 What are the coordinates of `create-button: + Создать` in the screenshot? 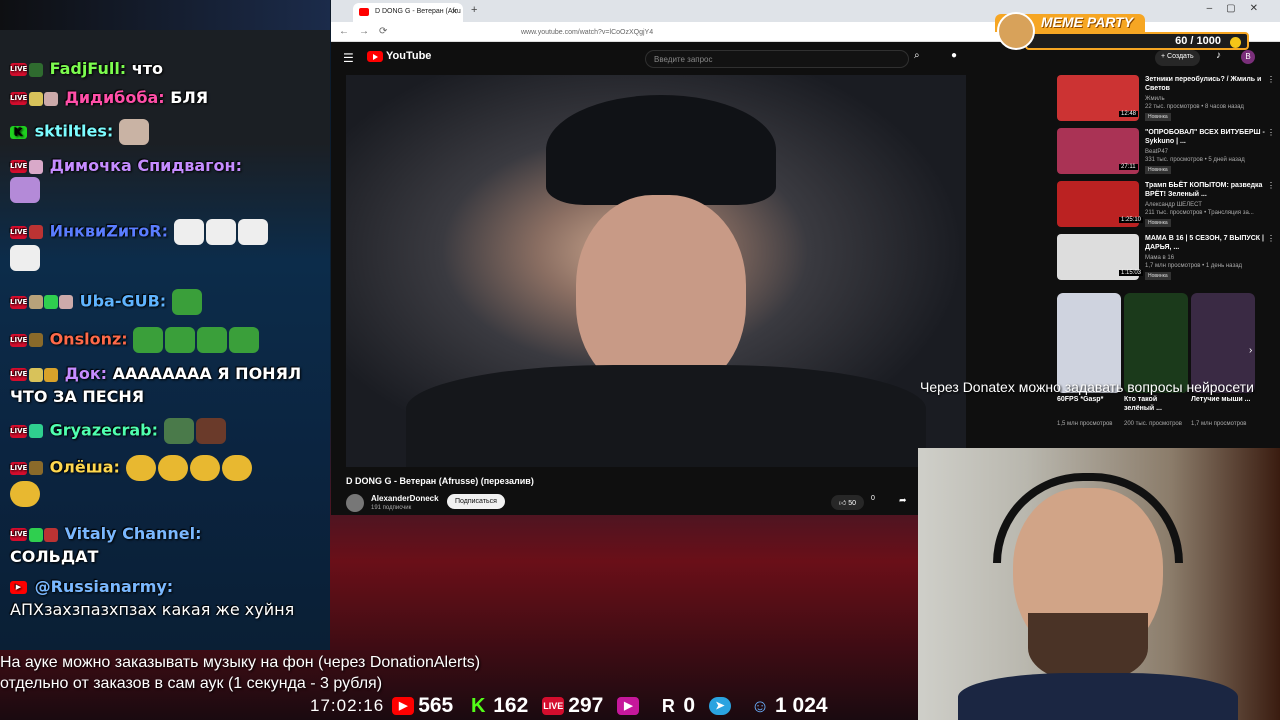 It's located at (1177, 58).